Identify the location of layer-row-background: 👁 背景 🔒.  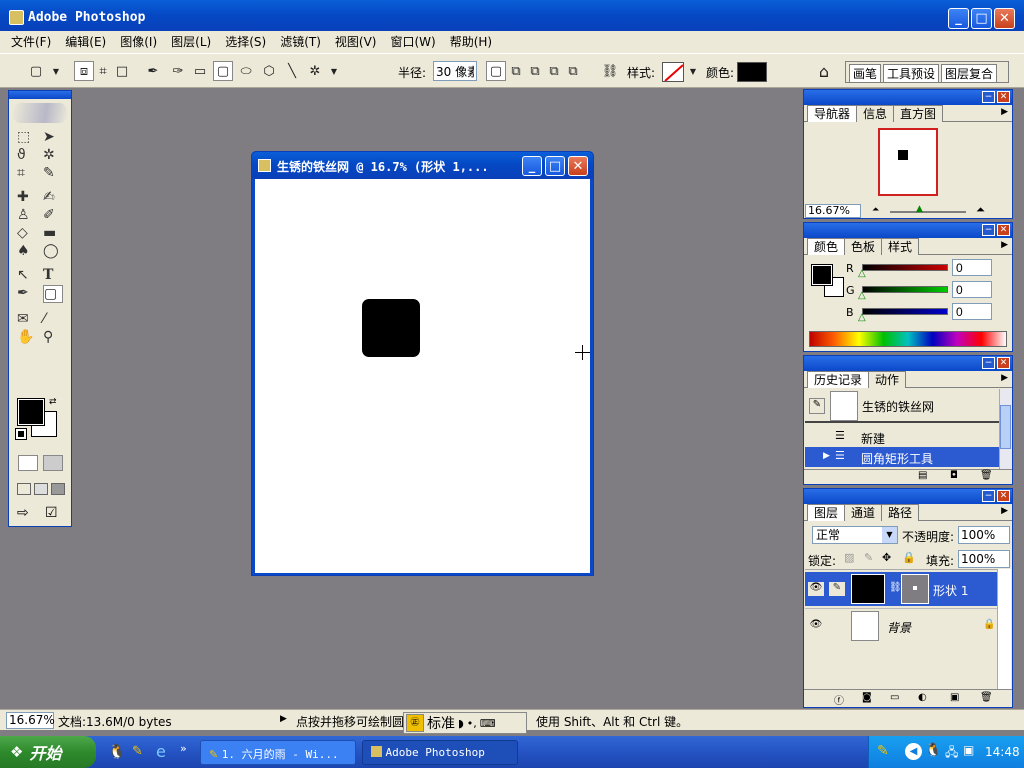
(901, 625).